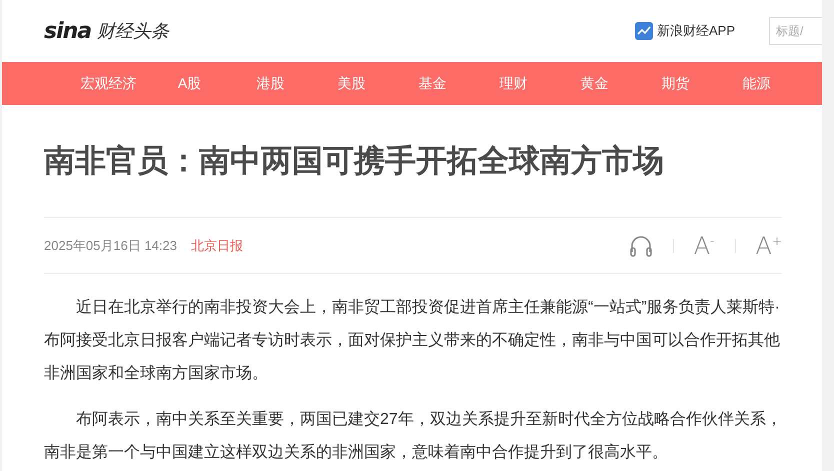 The height and width of the screenshot is (471, 834). What do you see at coordinates (756, 83) in the screenshot?
I see `nav-link: 能源` at bounding box center [756, 83].